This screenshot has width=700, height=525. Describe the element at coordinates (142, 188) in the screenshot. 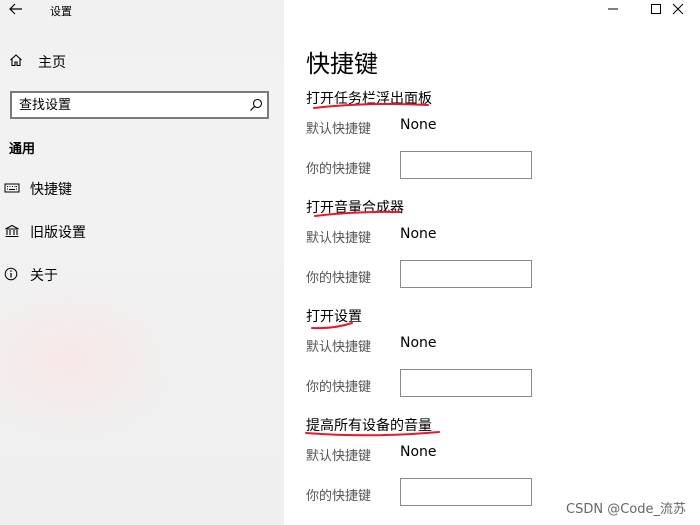

I see `sidebar-item-shortcuts: 快捷键` at that location.